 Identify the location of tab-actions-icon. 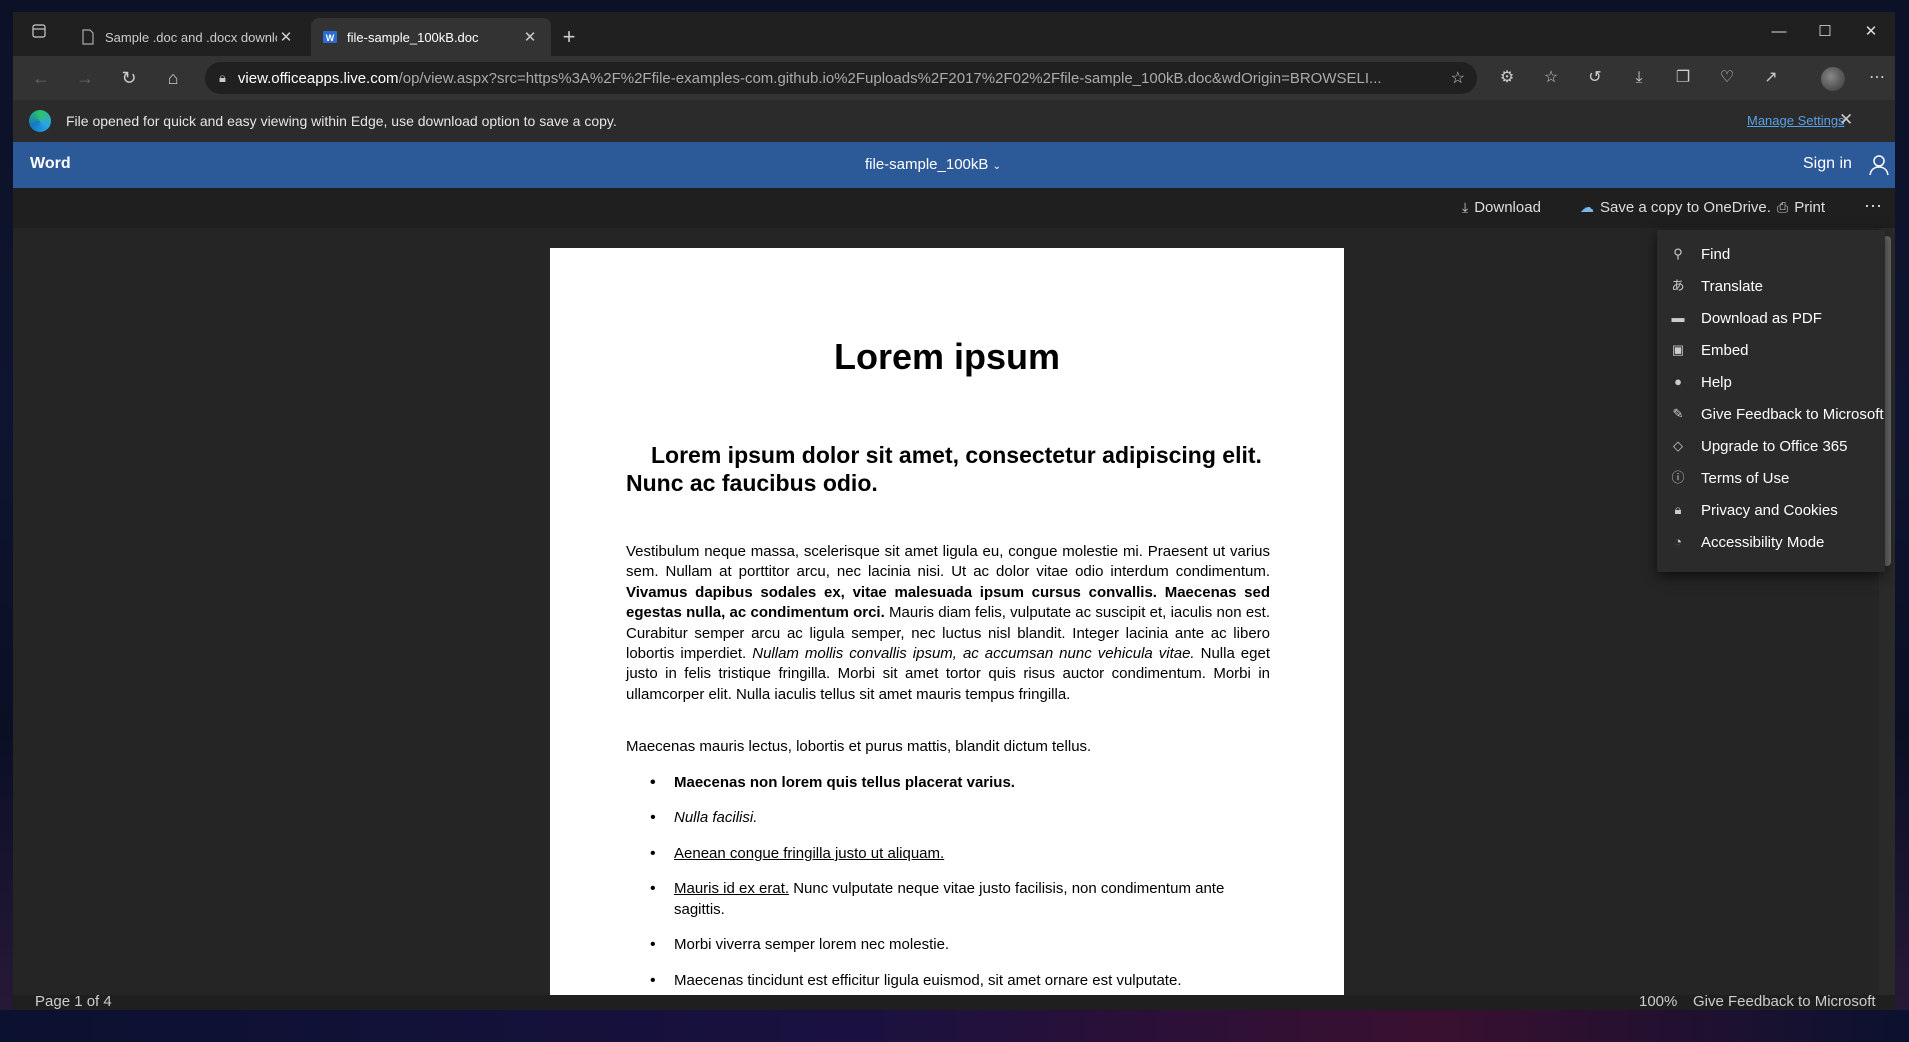
(39, 35).